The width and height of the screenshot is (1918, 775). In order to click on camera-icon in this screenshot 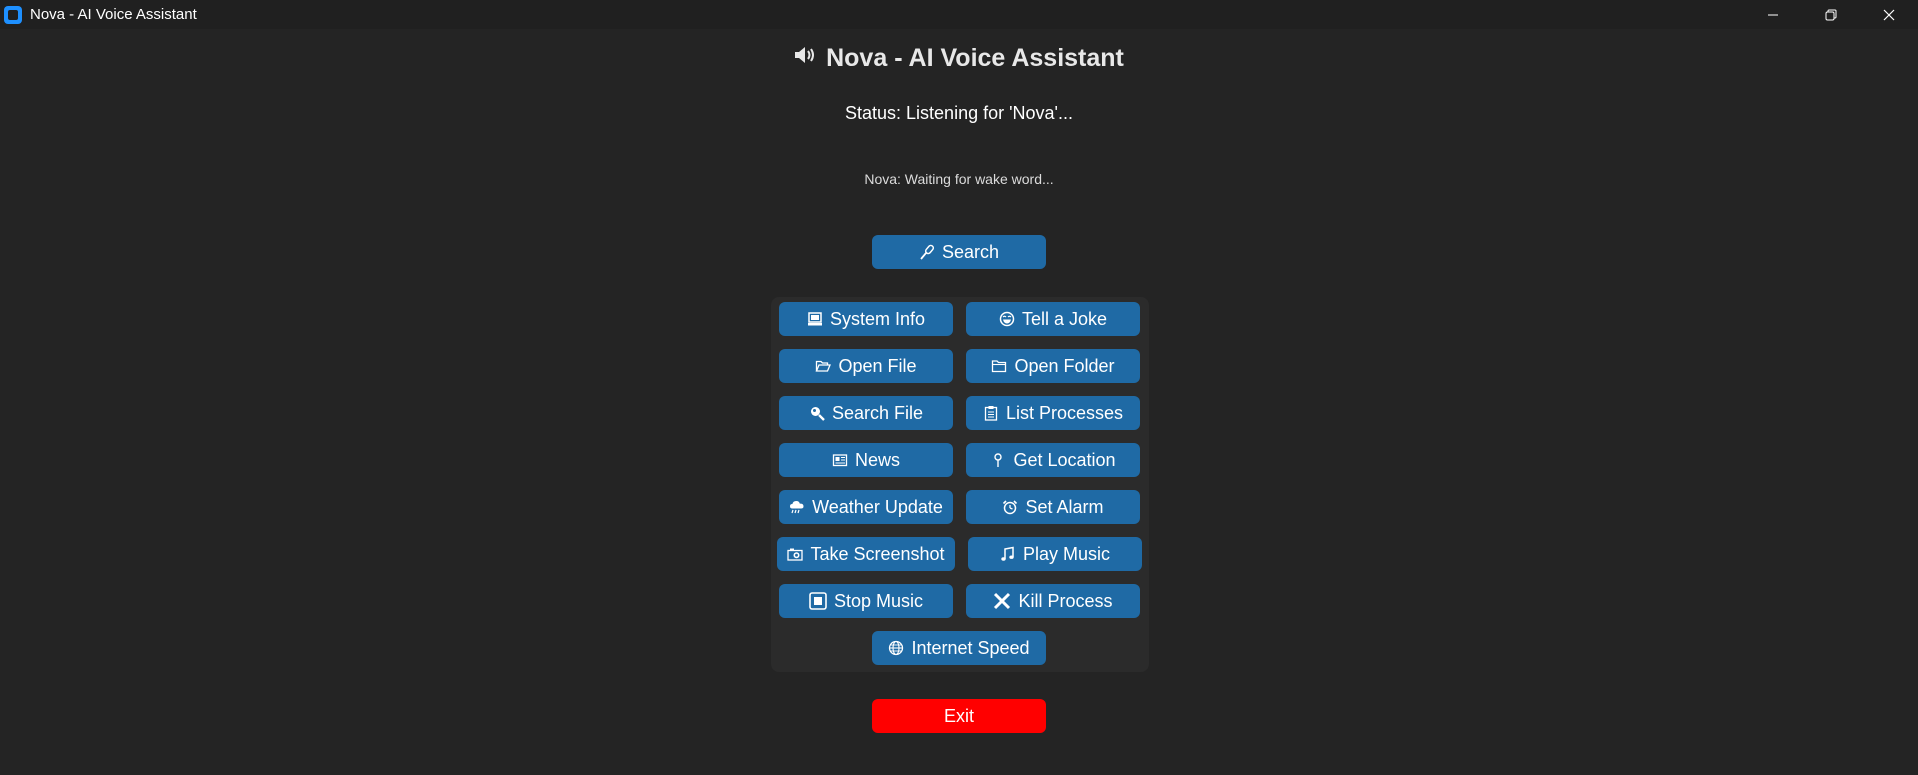, I will do `click(795, 554)`.